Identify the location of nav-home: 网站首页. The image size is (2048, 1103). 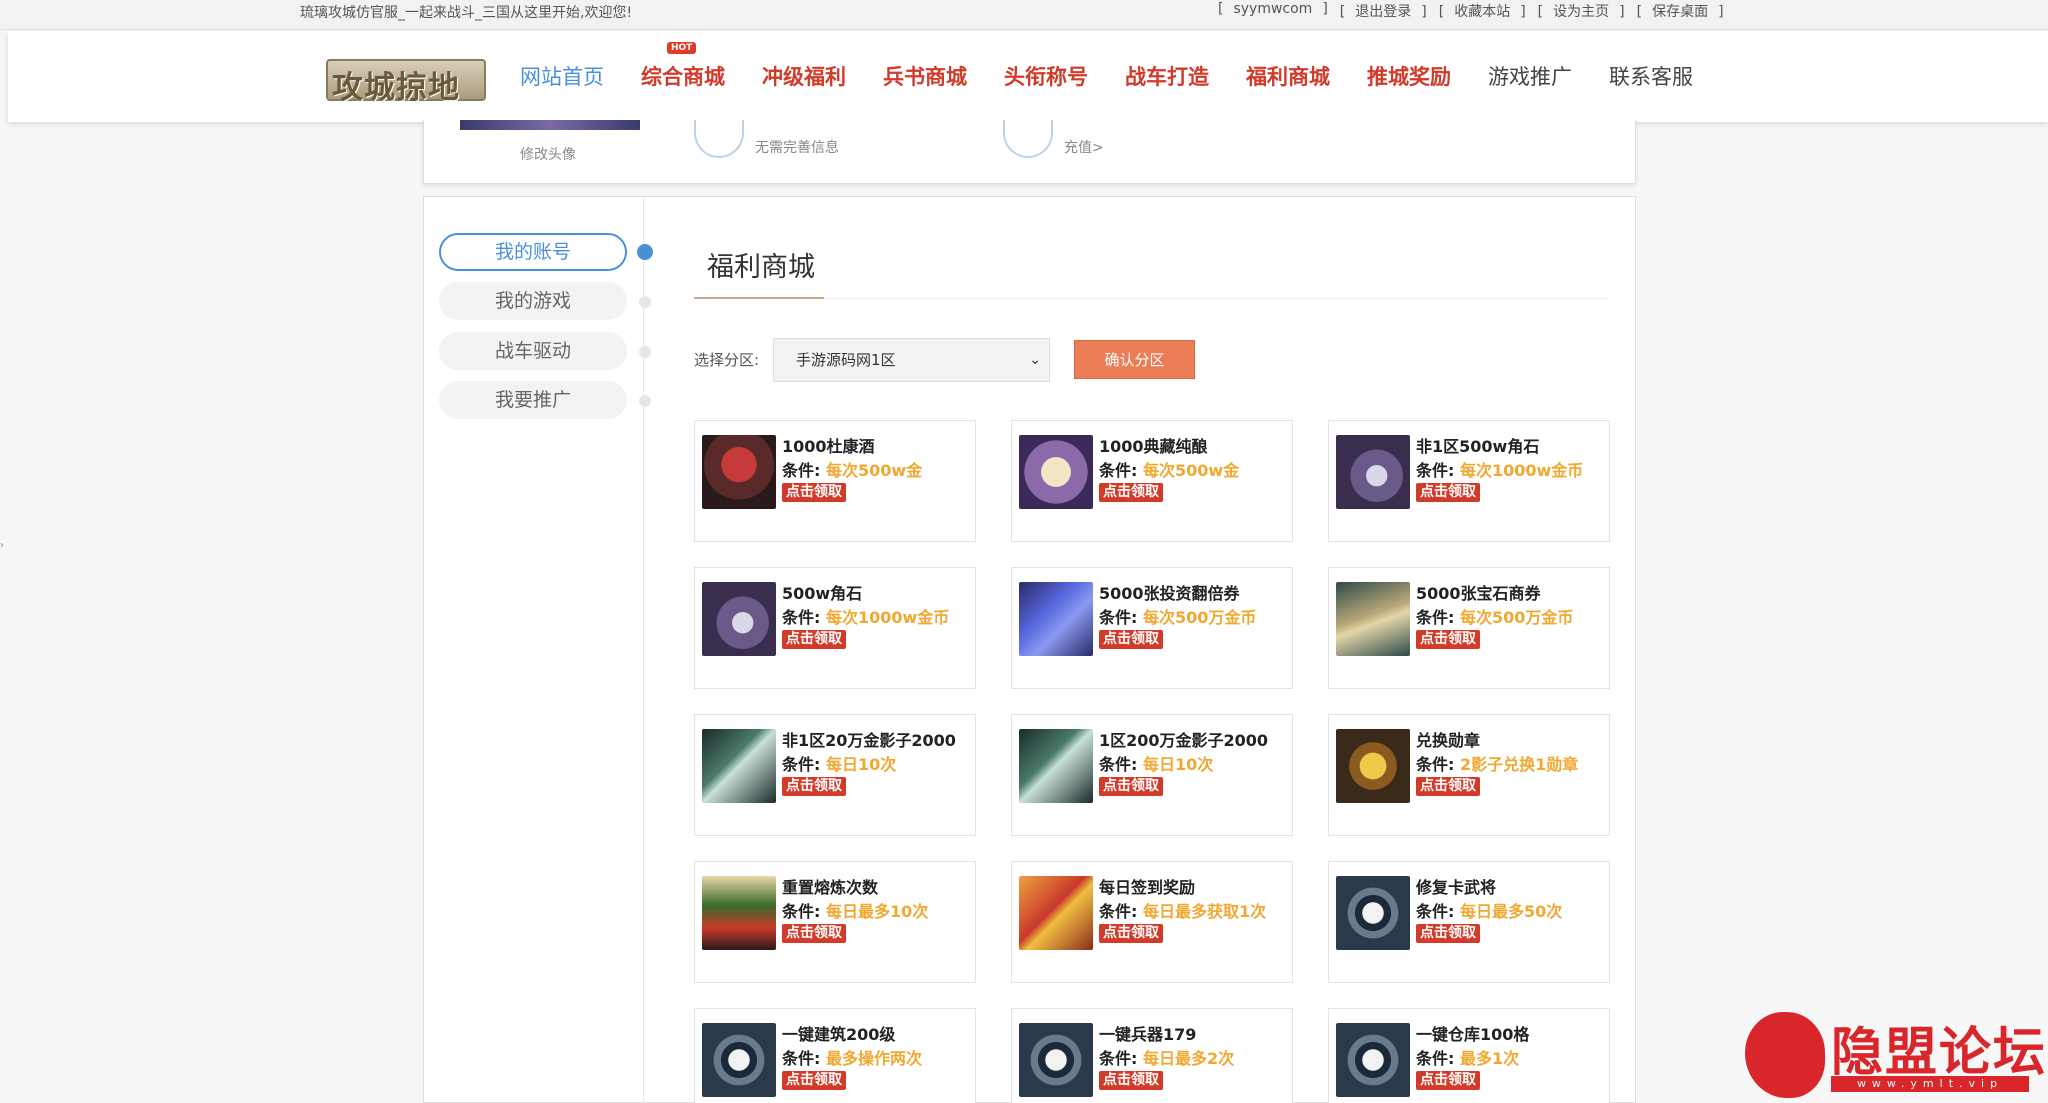
(562, 76).